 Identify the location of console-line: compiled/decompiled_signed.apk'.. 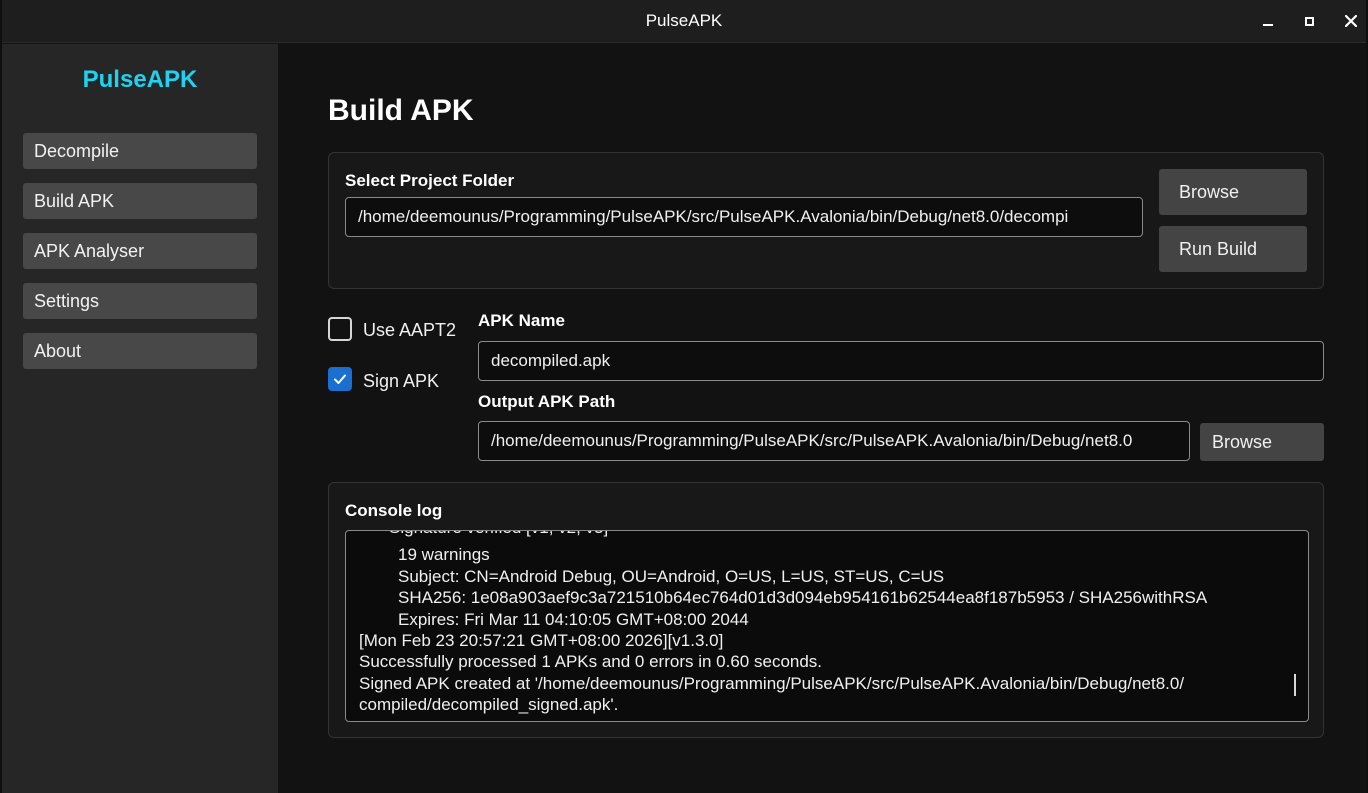
(489, 704).